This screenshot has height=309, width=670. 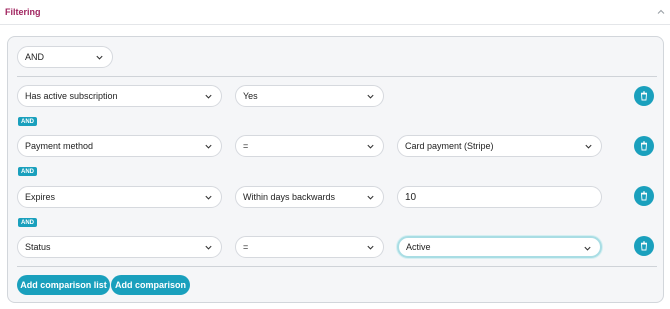 What do you see at coordinates (411, 197) in the screenshot?
I see `value-input-text: 10` at bounding box center [411, 197].